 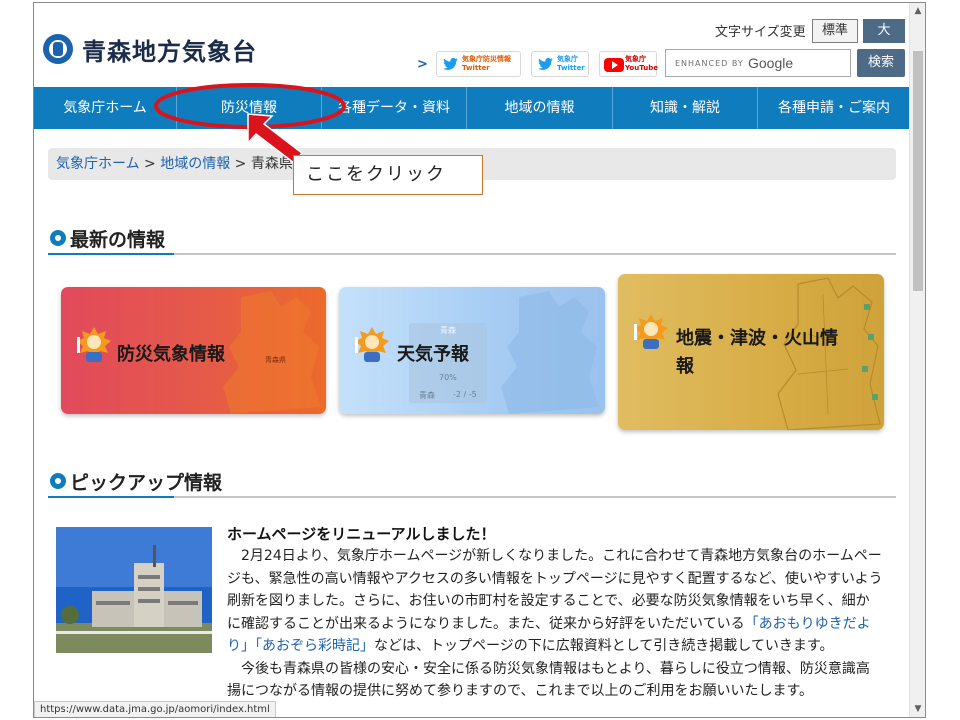 I want to click on pickup-photo, so click(x=134, y=590).